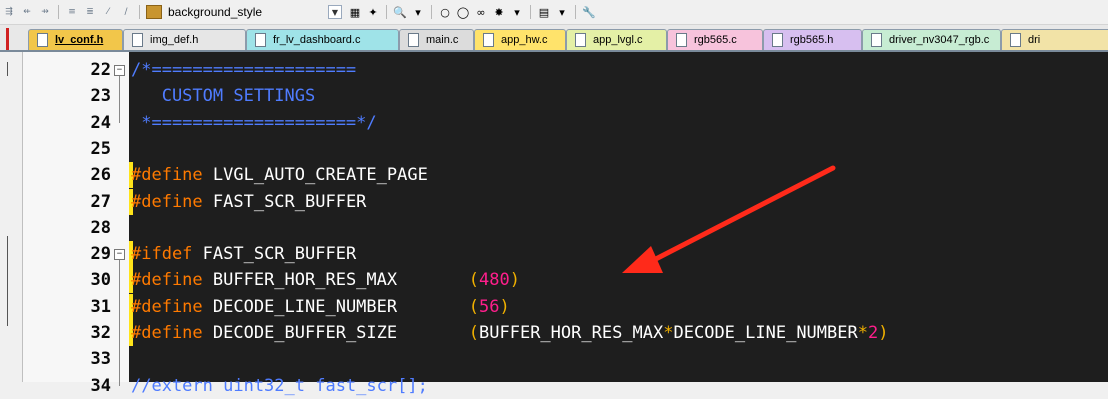 The width and height of the screenshot is (1108, 399). I want to click on splitter, so click(6, 217).